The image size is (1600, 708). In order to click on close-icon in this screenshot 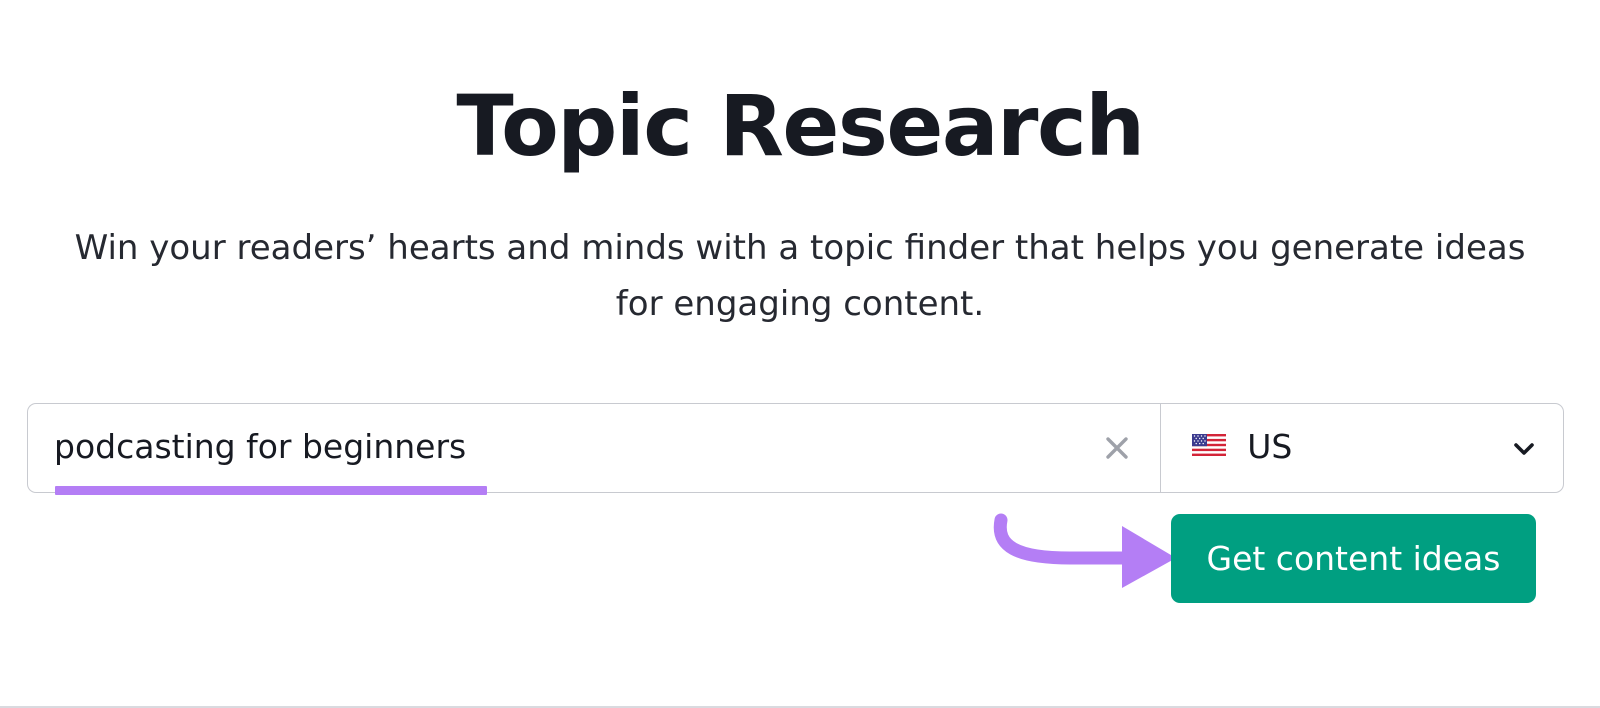, I will do `click(1117, 448)`.